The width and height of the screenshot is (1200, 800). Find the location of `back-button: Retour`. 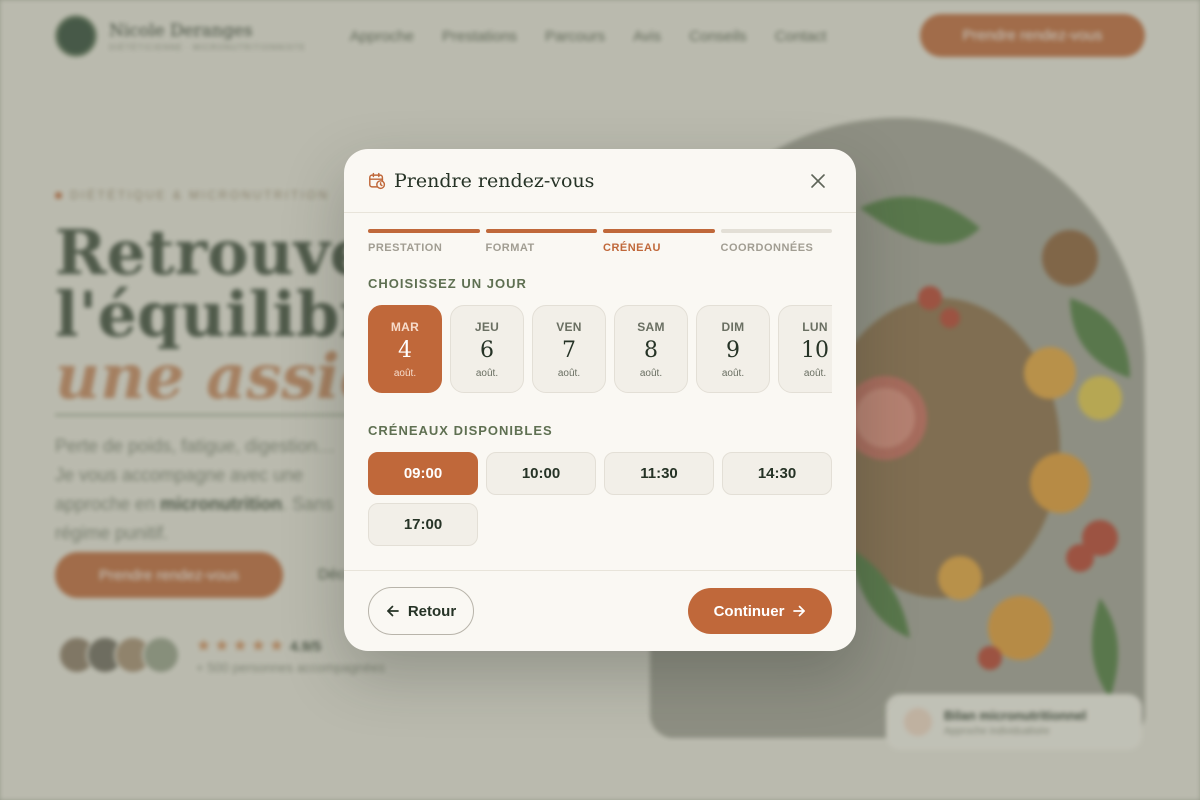

back-button: Retour is located at coordinates (421, 611).